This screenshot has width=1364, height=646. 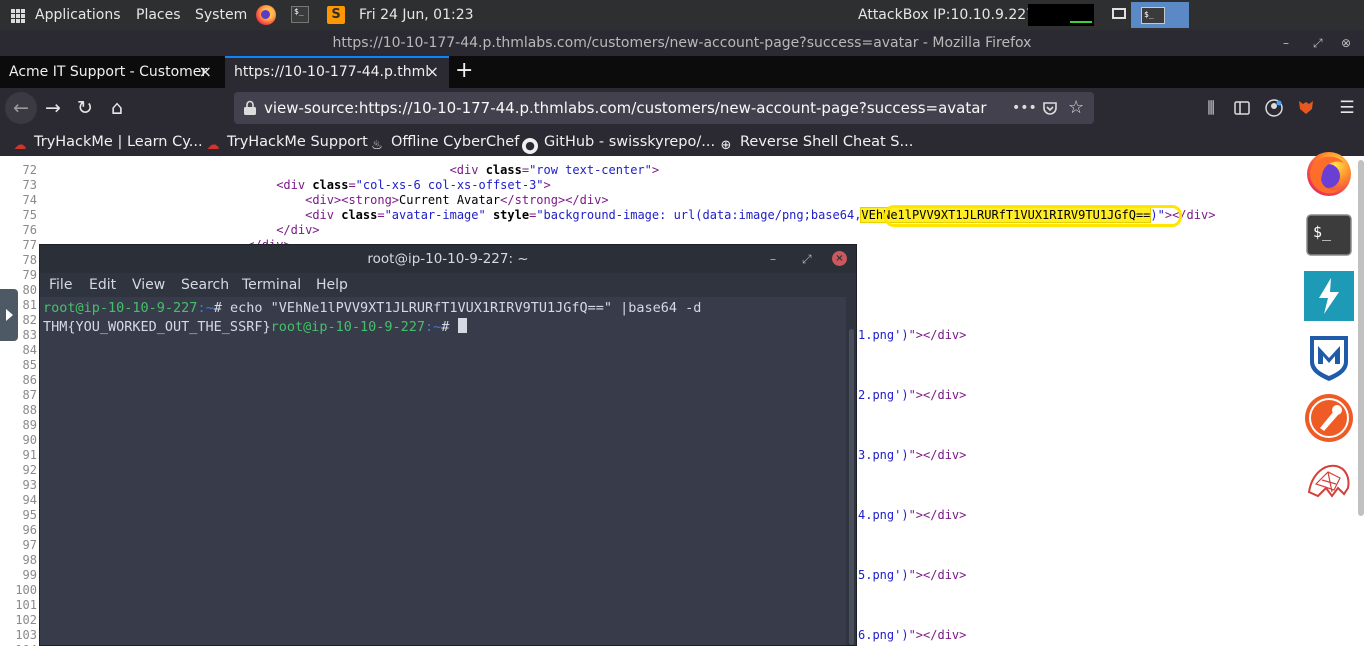 What do you see at coordinates (839, 258) in the screenshot?
I see `terminal-close-button: ×` at bounding box center [839, 258].